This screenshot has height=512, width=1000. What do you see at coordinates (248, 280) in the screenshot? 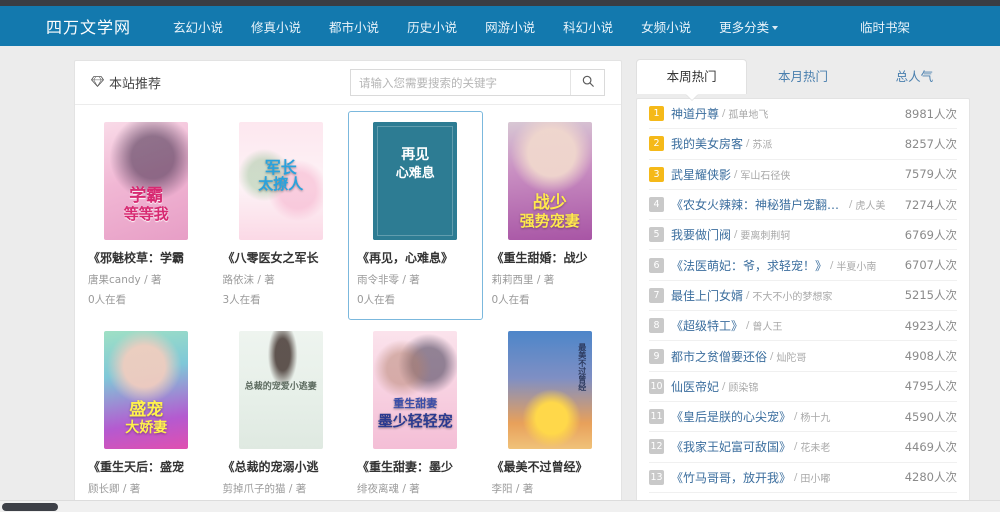
I see `book-author: 路依沫 / 著` at bounding box center [248, 280].